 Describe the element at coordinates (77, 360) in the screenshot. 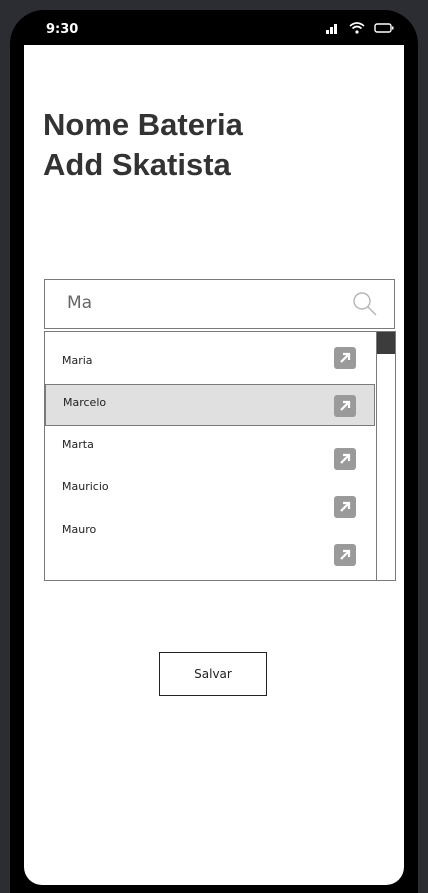

I see `list-item-label: Maria` at that location.